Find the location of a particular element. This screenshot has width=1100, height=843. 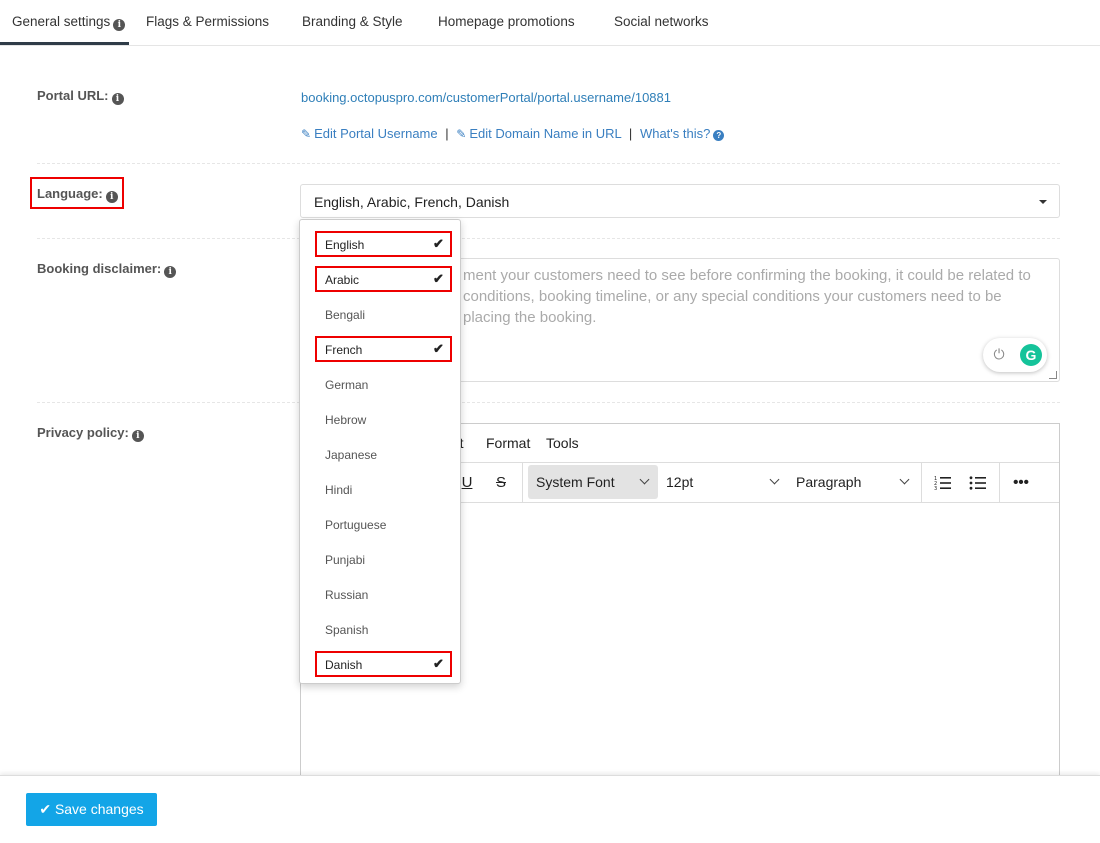

tab-label: General settings is located at coordinates (61, 21).